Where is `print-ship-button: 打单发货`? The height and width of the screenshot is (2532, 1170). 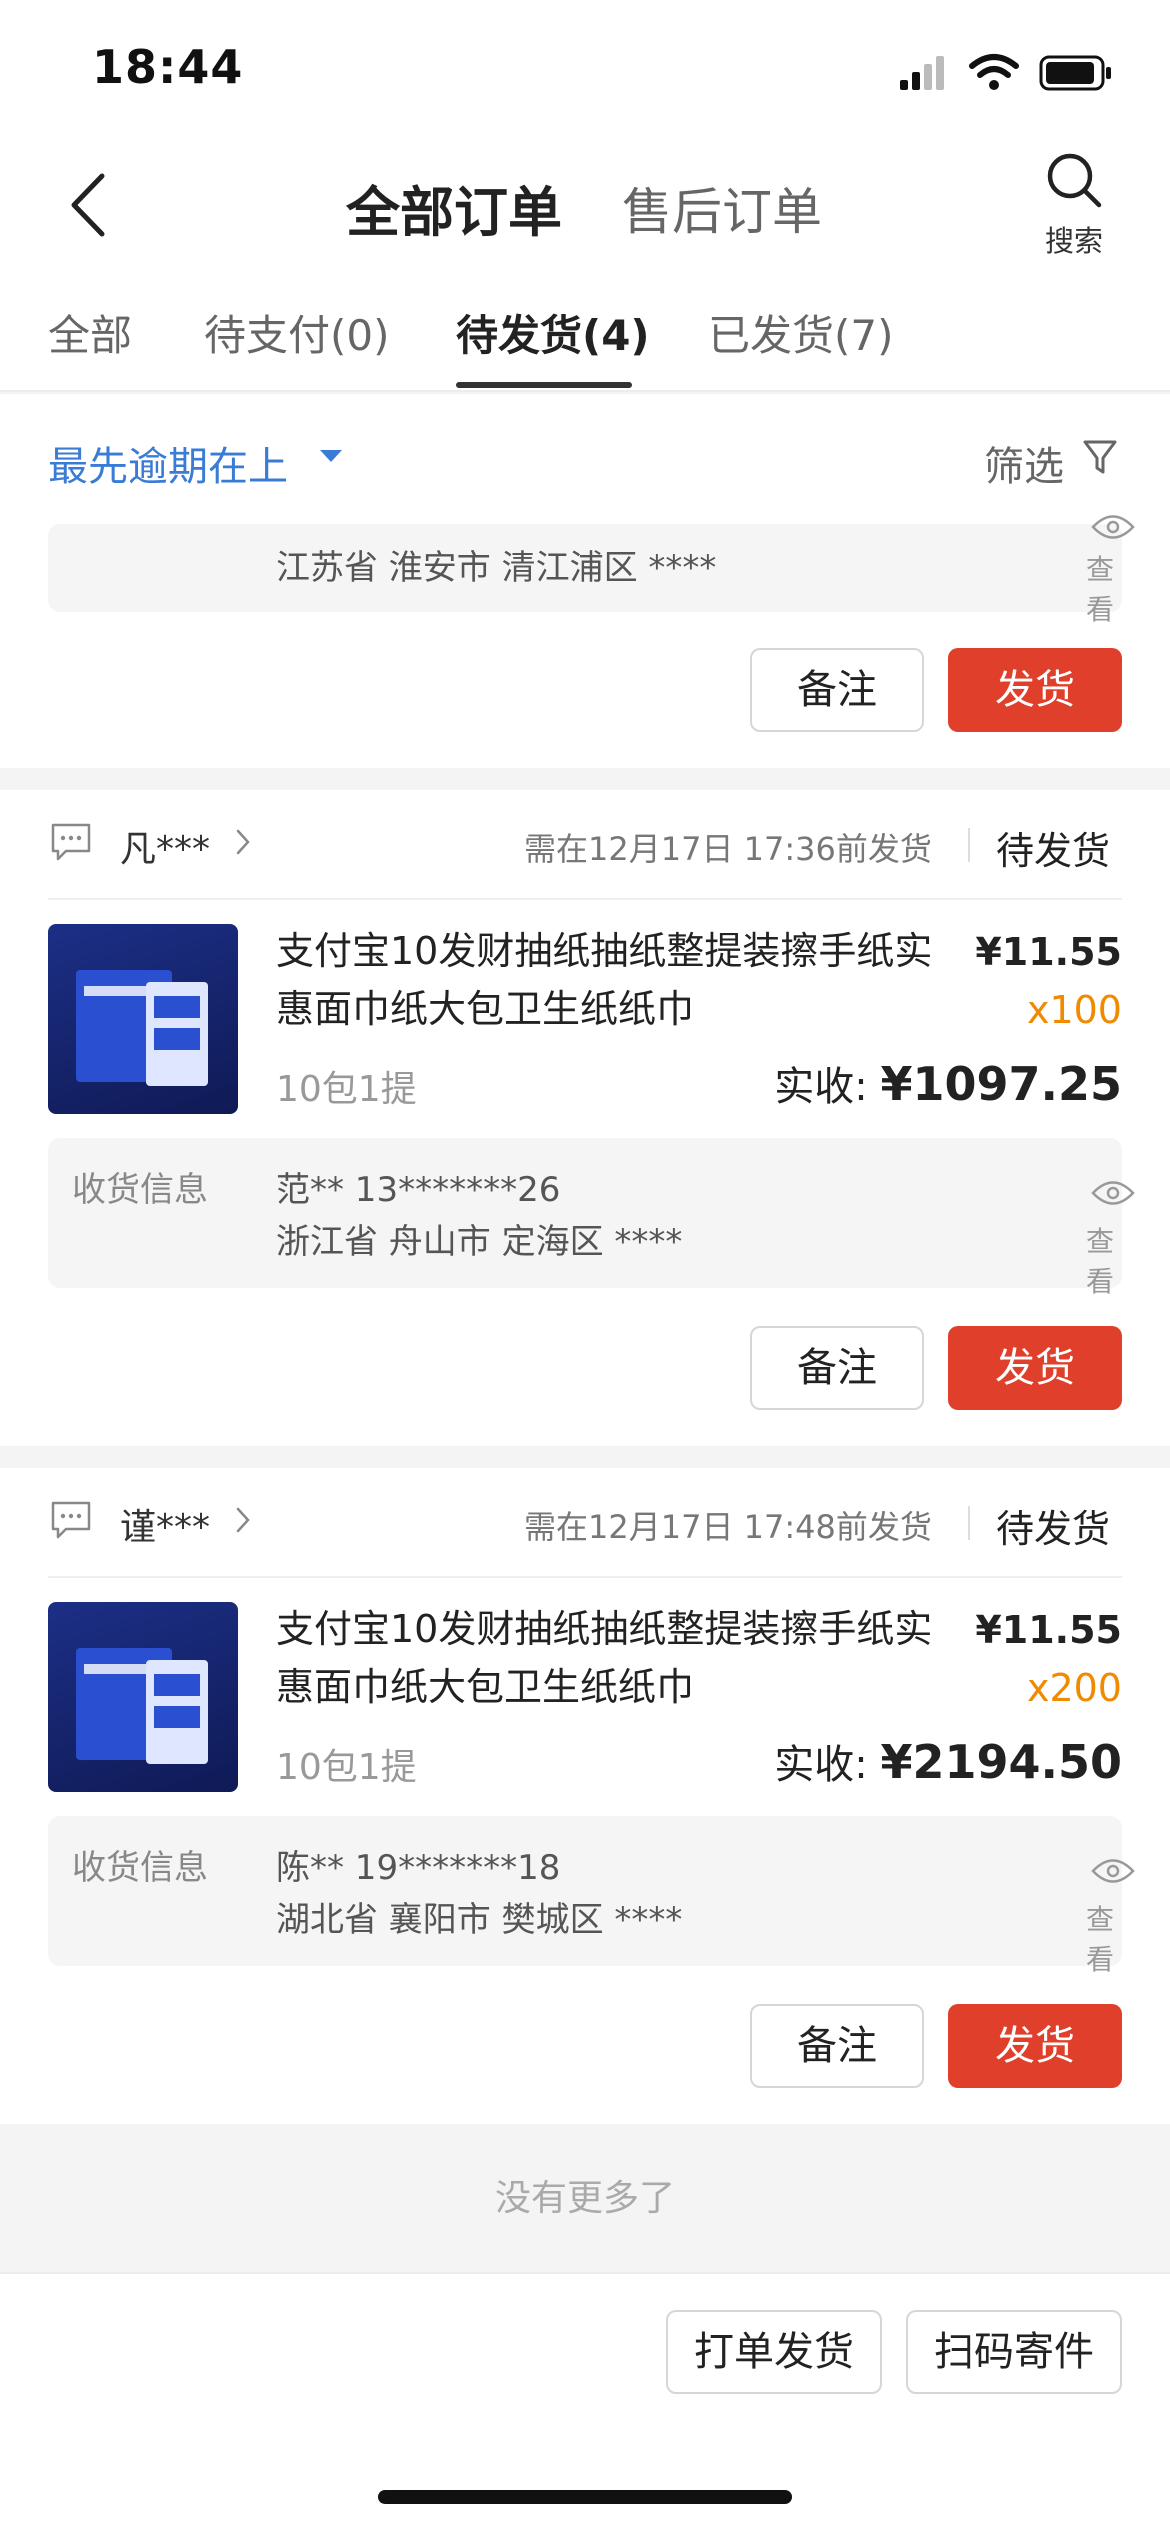
print-ship-button: 打单发货 is located at coordinates (774, 2352).